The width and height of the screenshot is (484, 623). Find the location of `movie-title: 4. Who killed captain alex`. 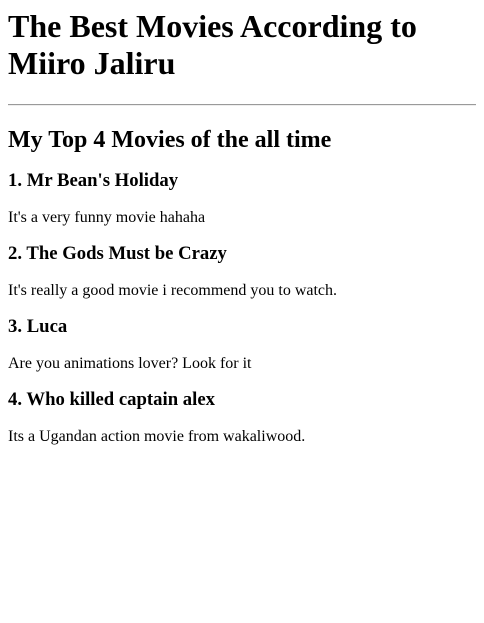

movie-title: 4. Who killed captain alex is located at coordinates (111, 399).